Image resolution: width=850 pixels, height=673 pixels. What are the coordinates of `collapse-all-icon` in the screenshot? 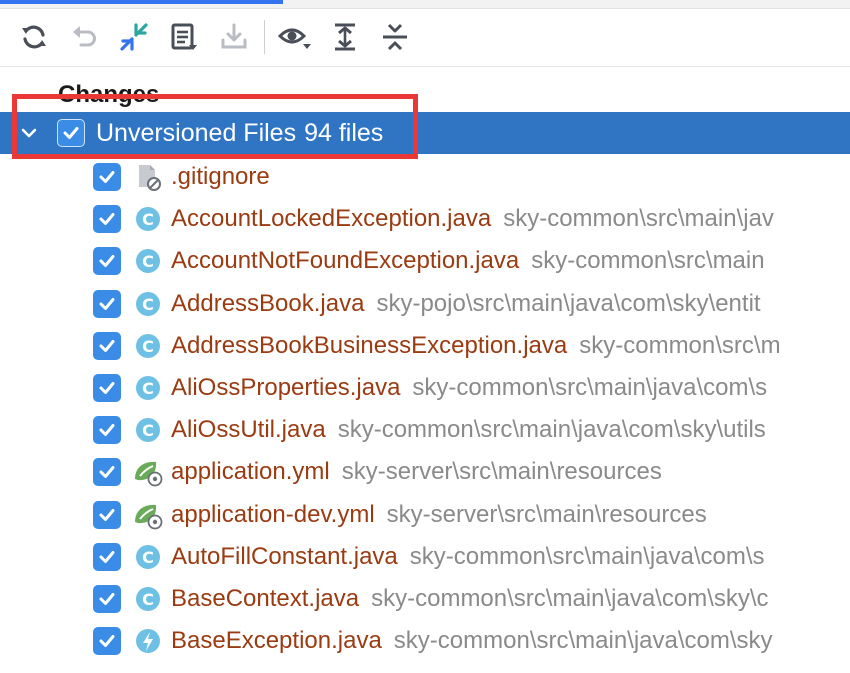 It's located at (395, 37).